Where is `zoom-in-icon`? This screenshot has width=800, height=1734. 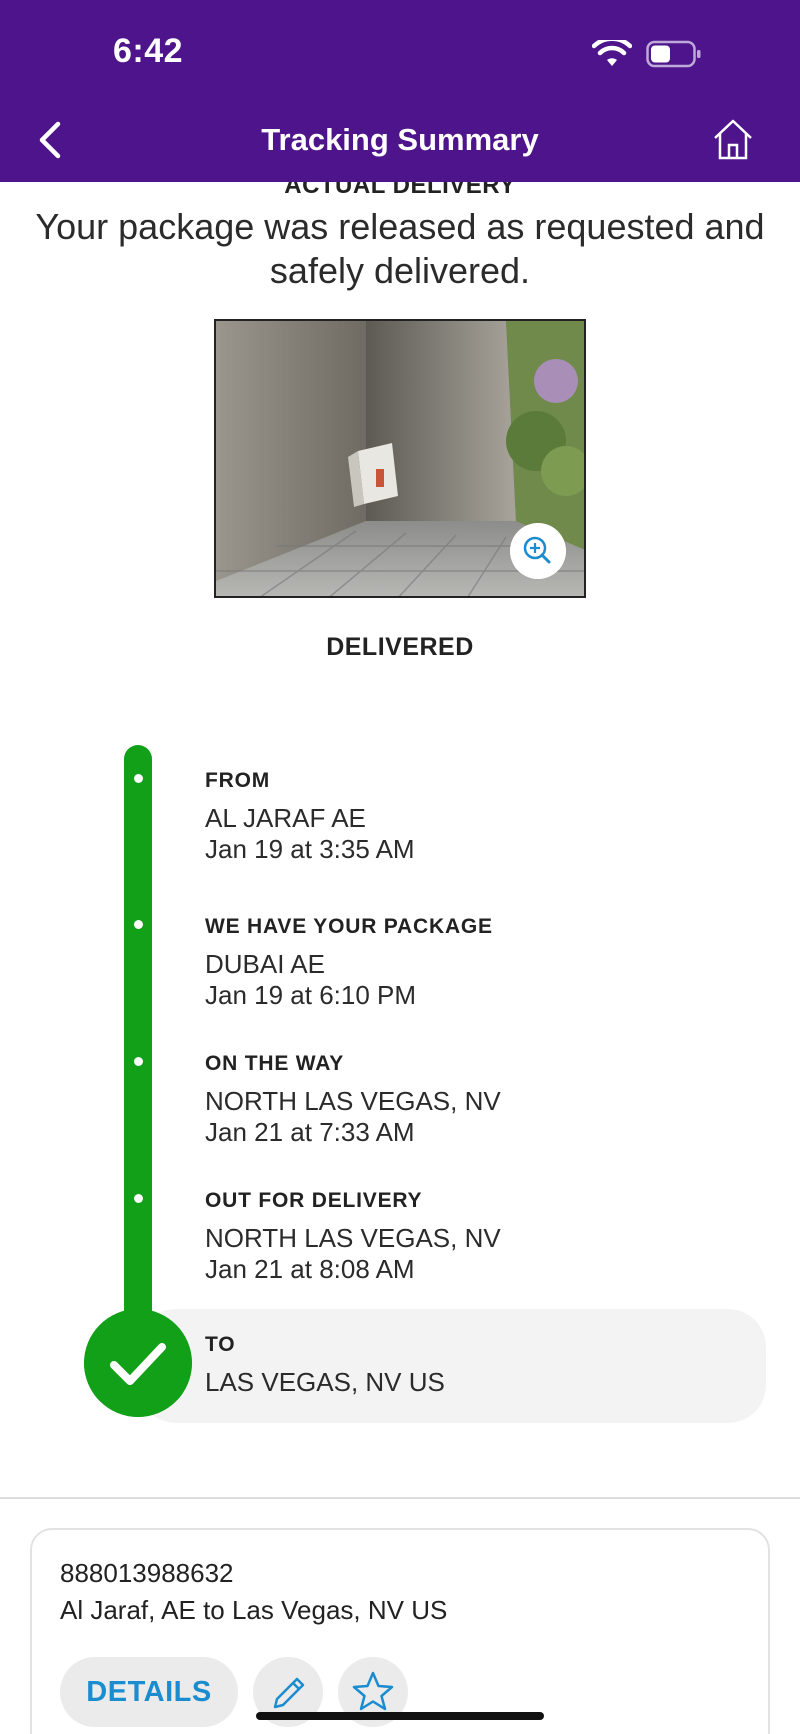 zoom-in-icon is located at coordinates (538, 551).